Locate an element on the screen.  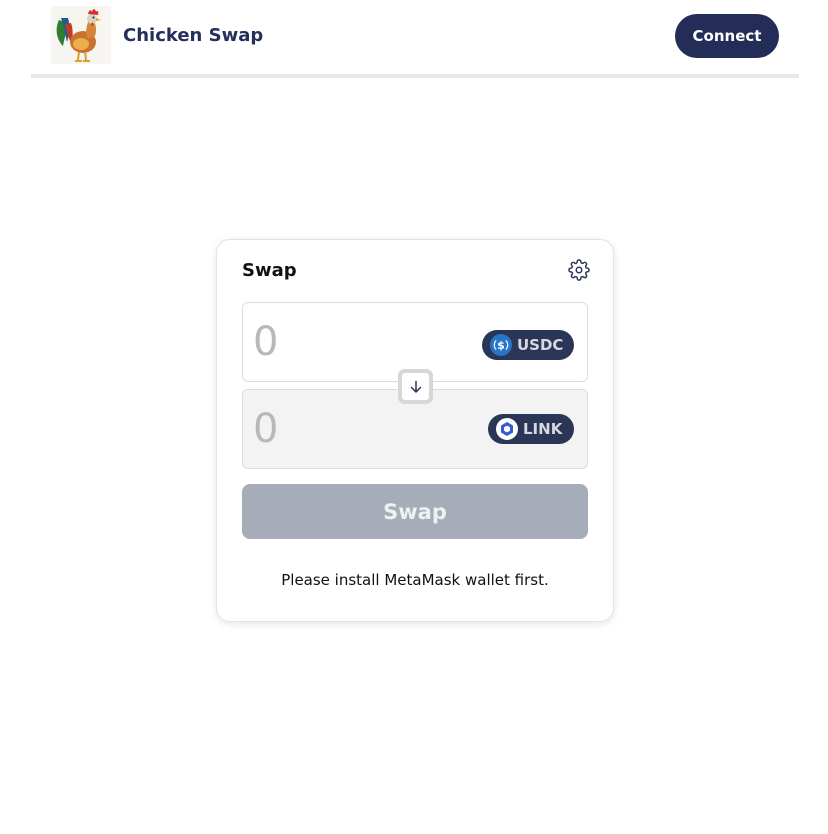
metamask-notice: Please install MetaMask wallet first. is located at coordinates (415, 580).